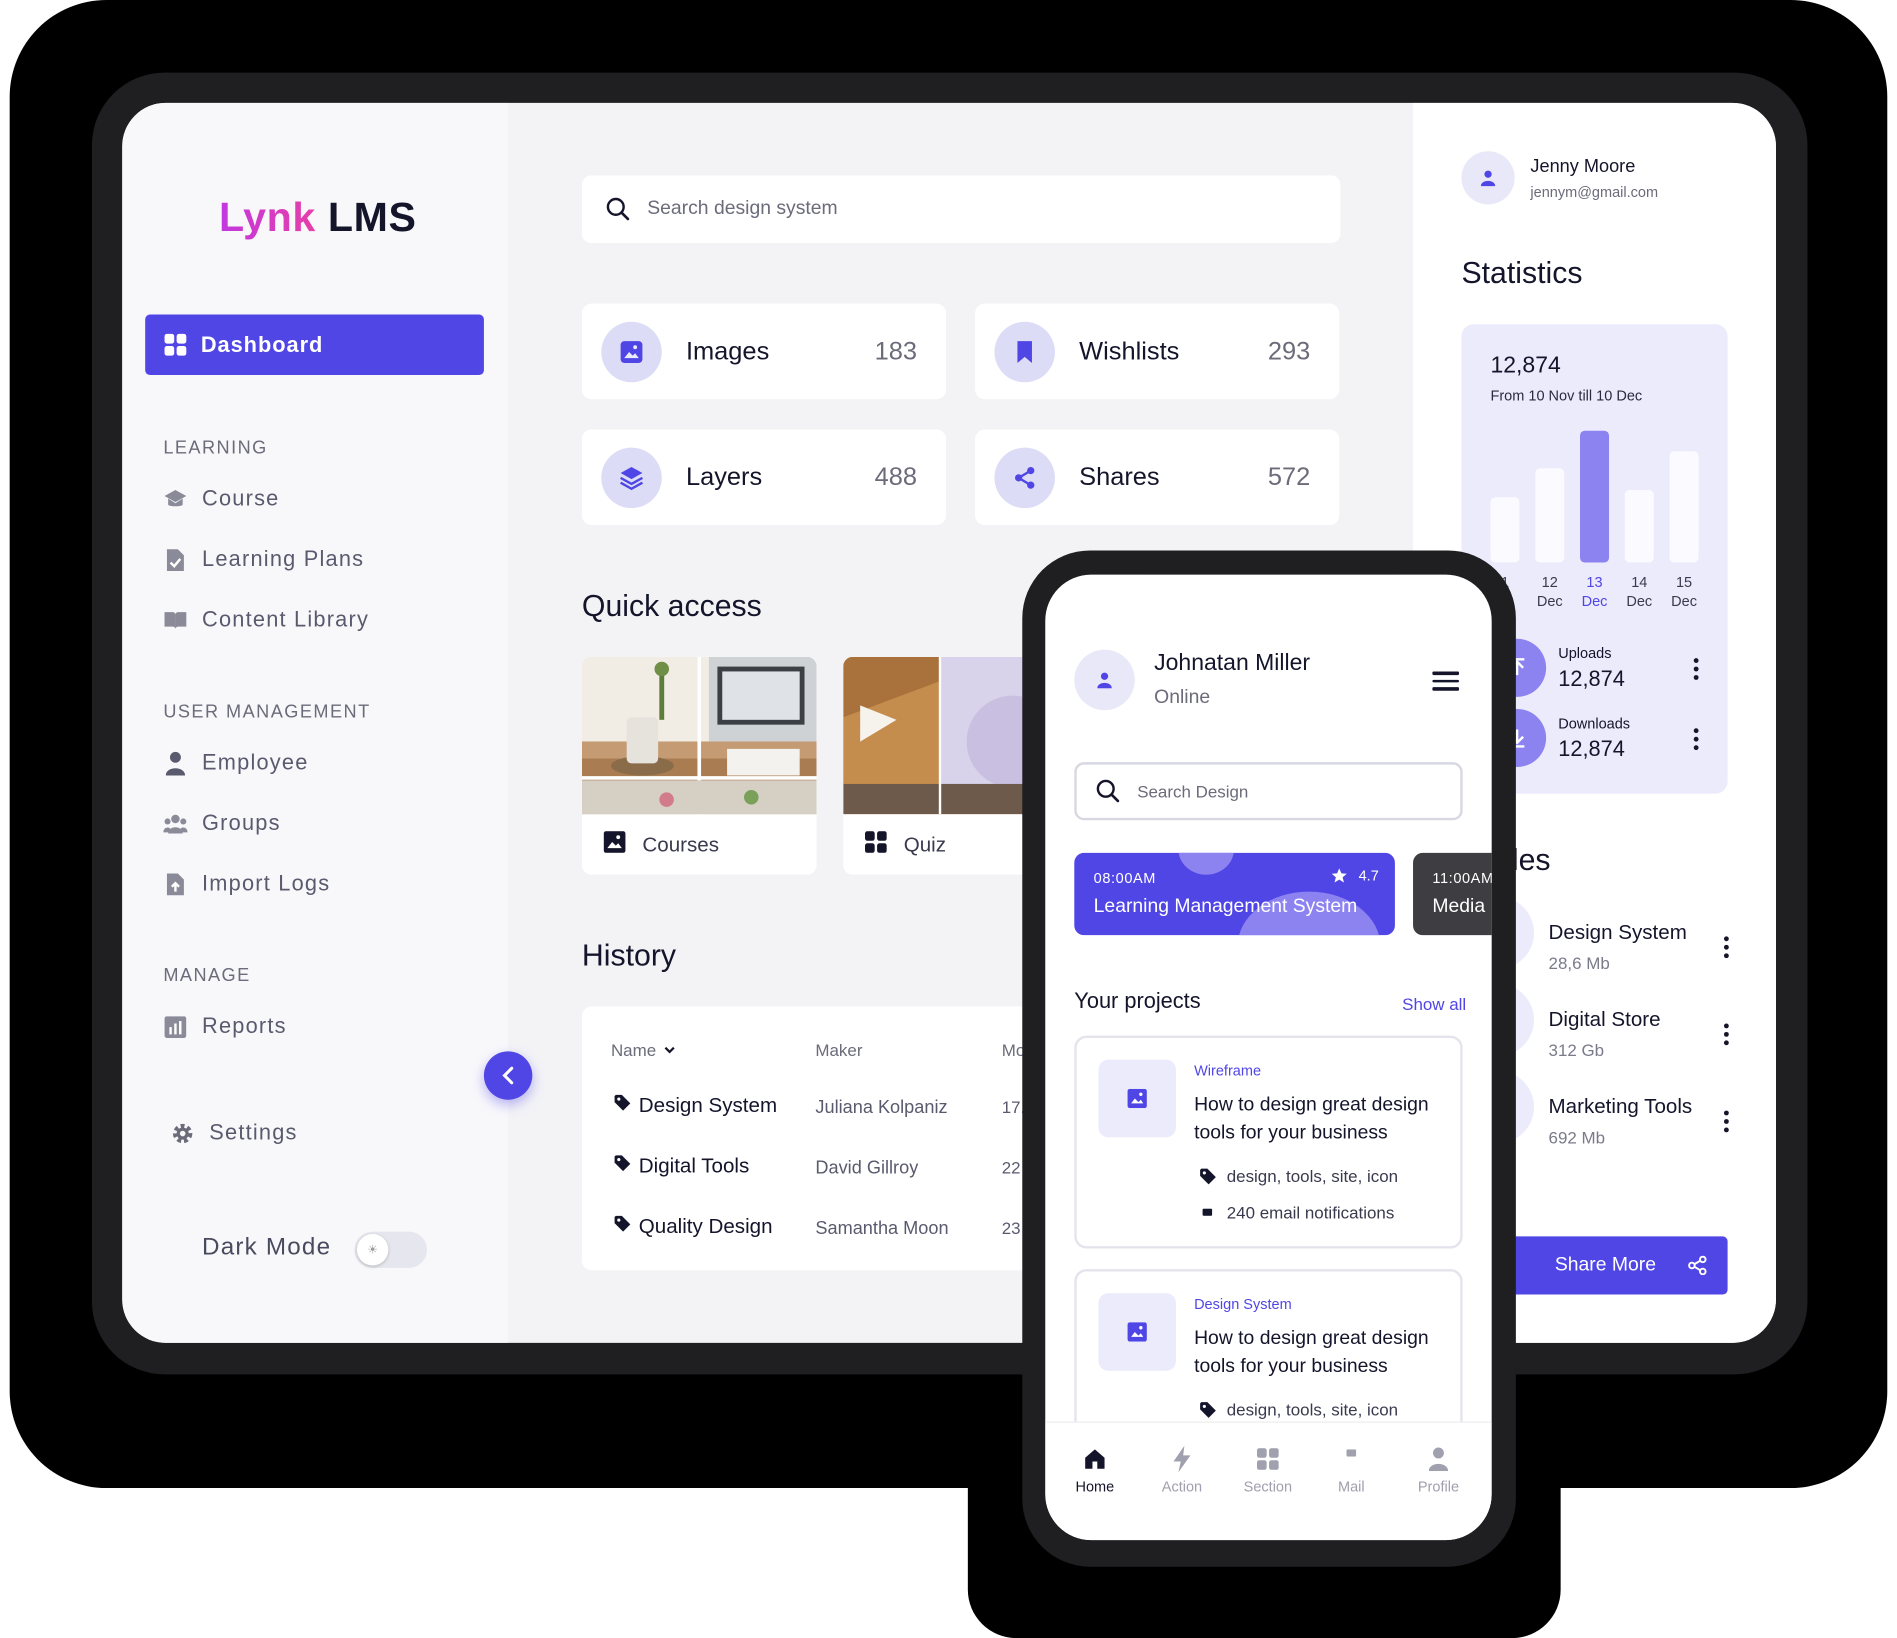  I want to click on sidebar-item-label: Groups, so click(241, 822).